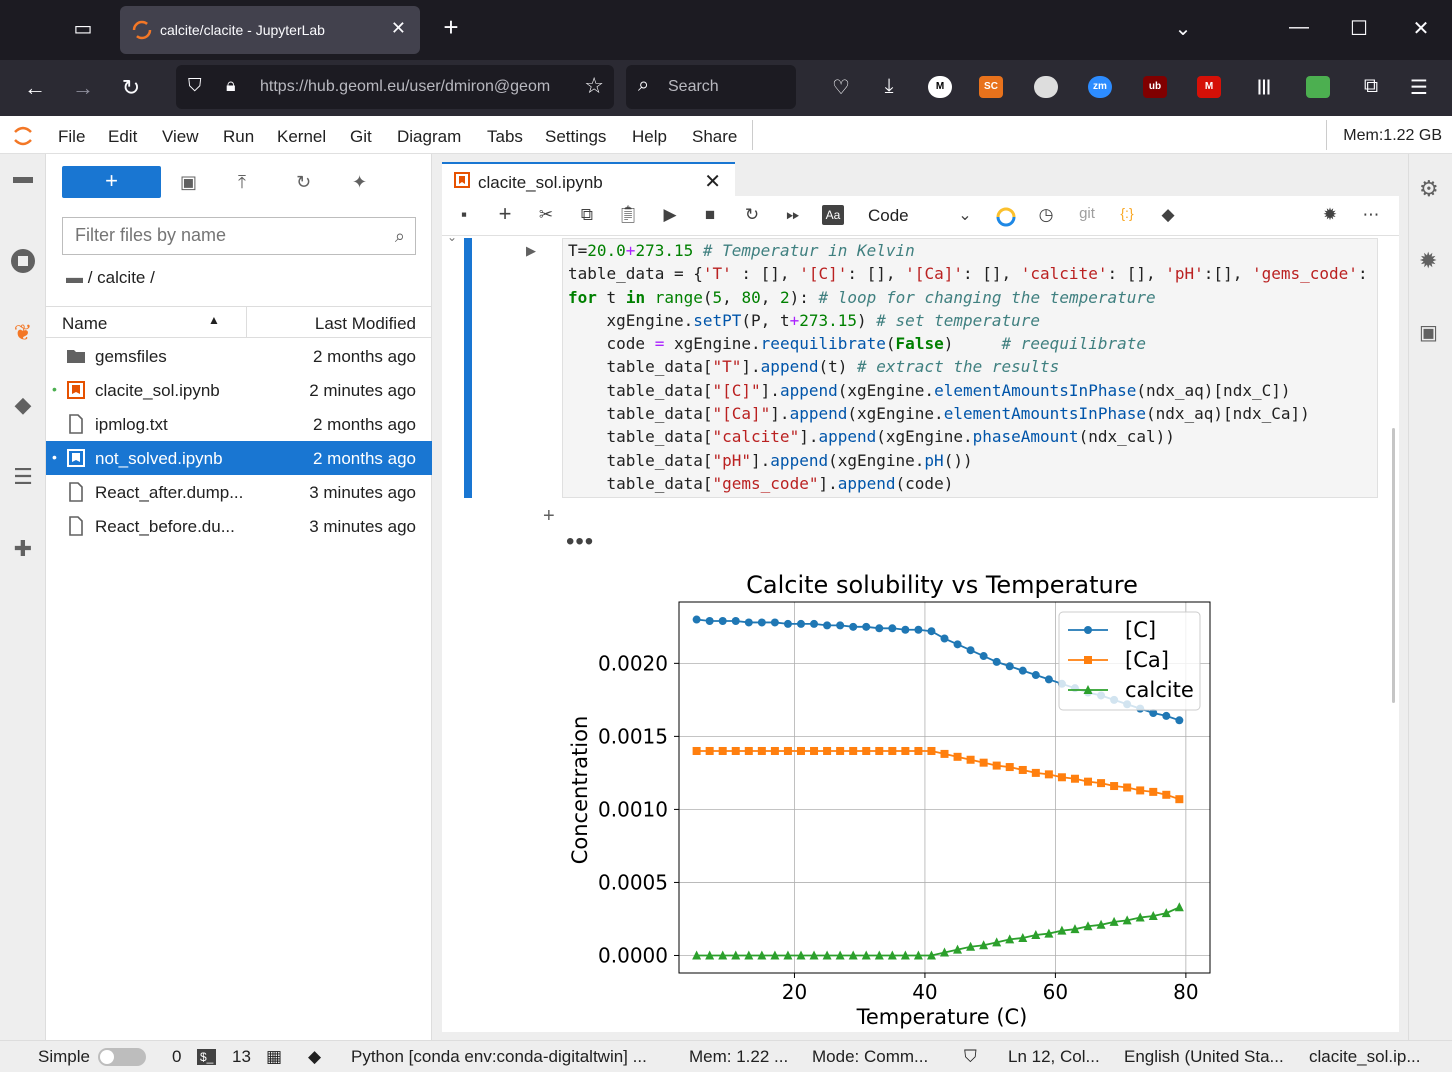  I want to click on sort-ascending-icon: ▲, so click(214, 320).